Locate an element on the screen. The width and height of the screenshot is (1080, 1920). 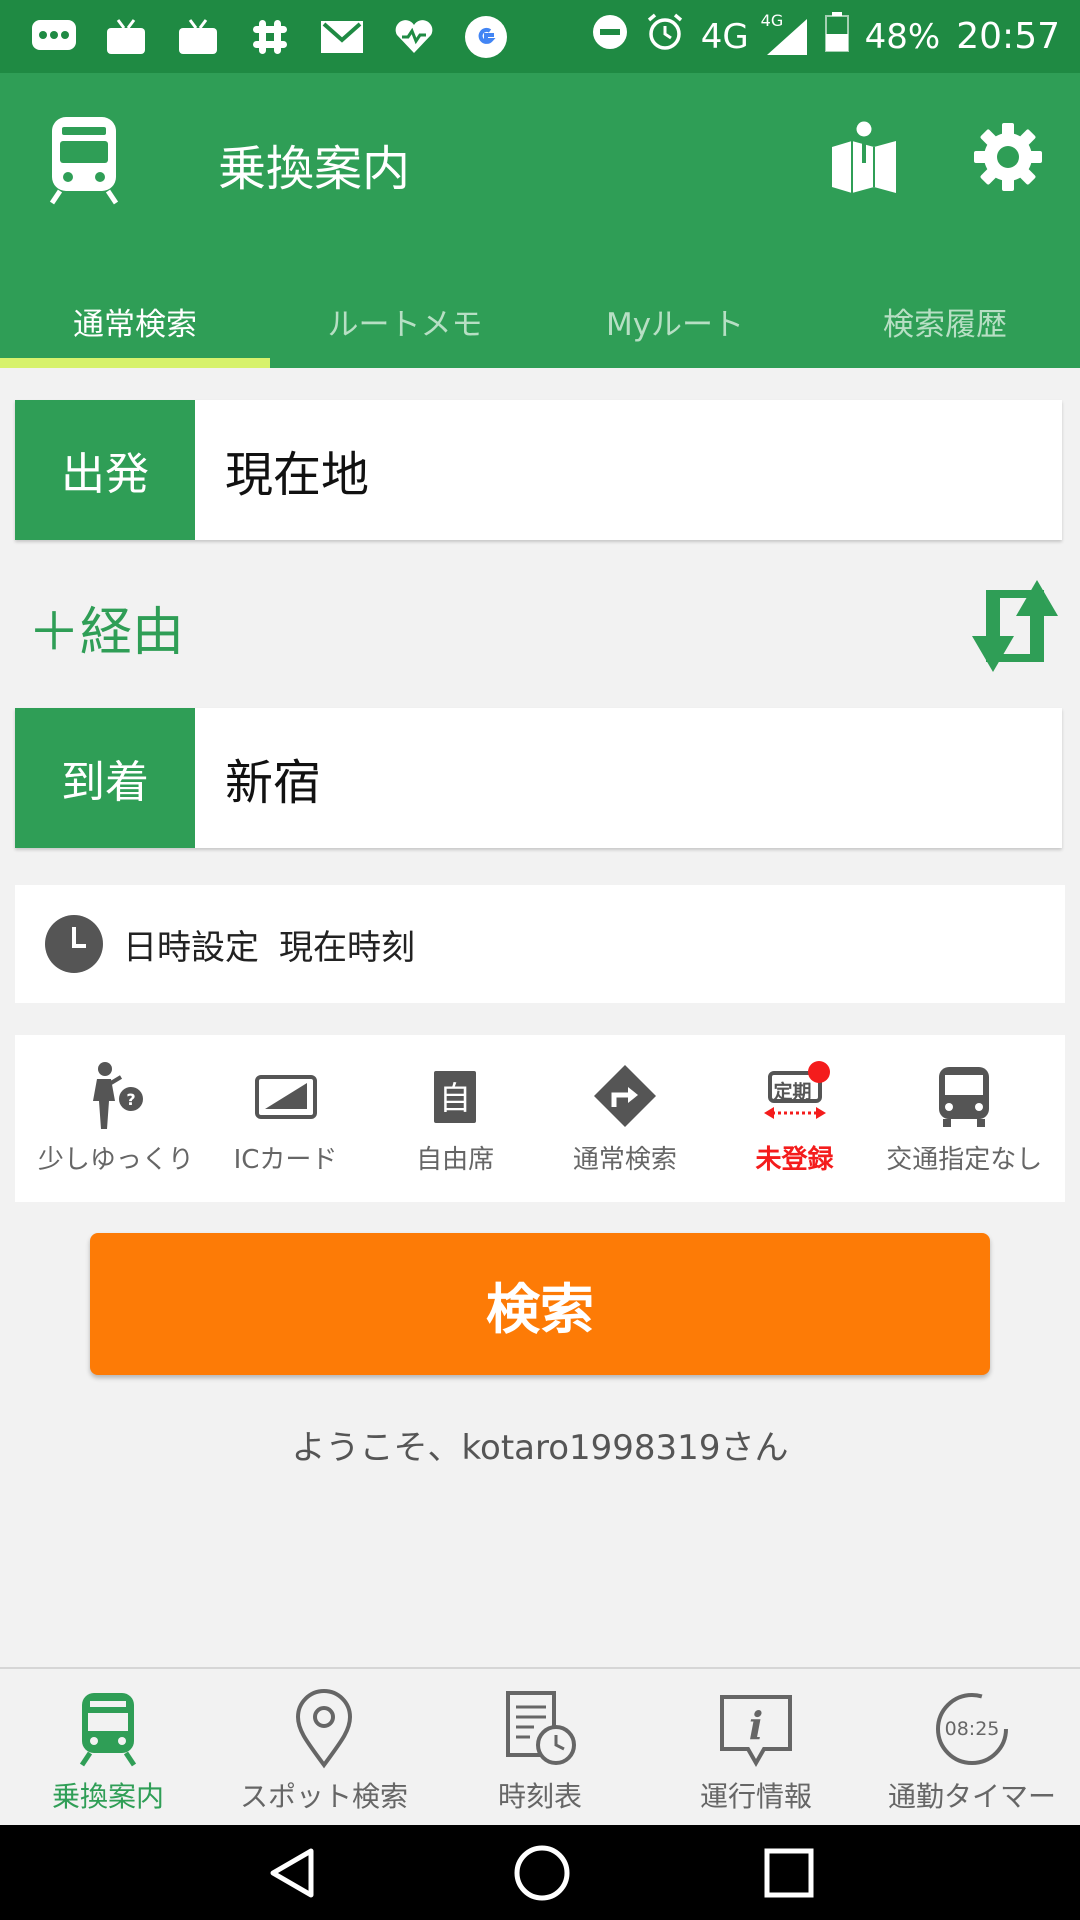
departure-input: 現在地 is located at coordinates (628, 470).